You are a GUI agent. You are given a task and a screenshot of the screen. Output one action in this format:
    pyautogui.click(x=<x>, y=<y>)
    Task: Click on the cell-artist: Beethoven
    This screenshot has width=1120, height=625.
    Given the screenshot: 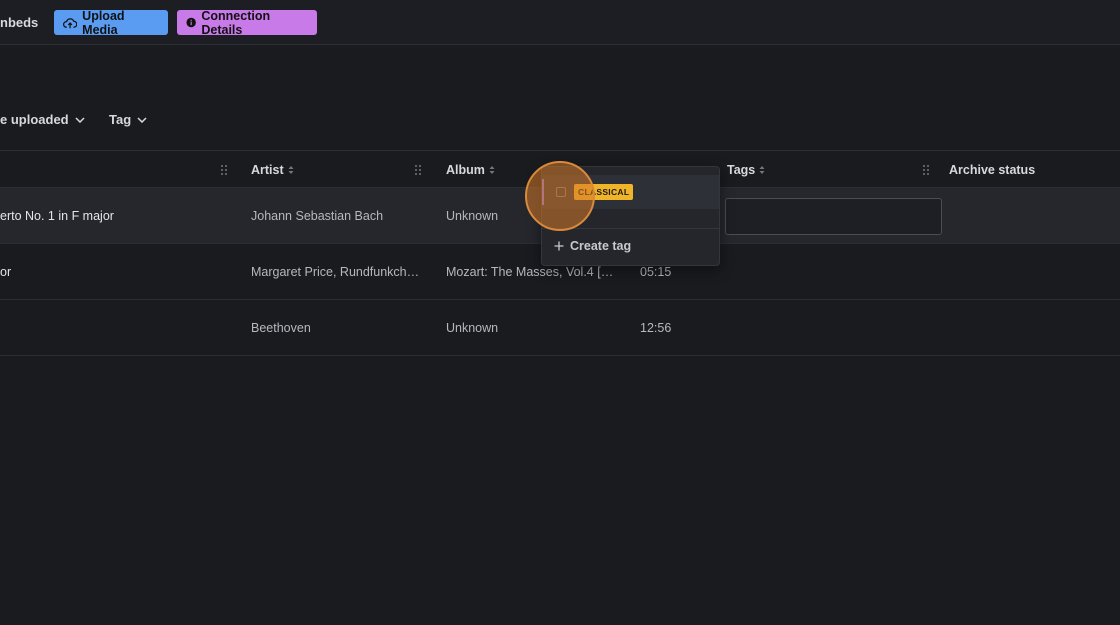 What is the action you would take?
    pyautogui.click(x=281, y=328)
    